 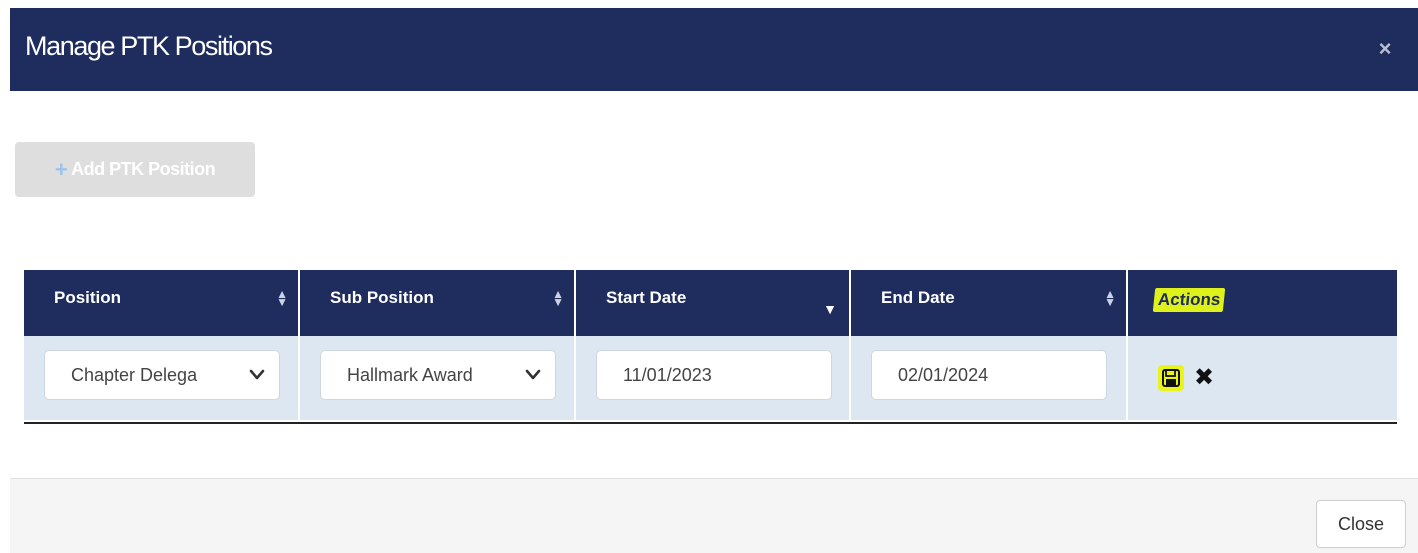 I want to click on sub-position-cell: Hallmark Award, so click(x=438, y=378).